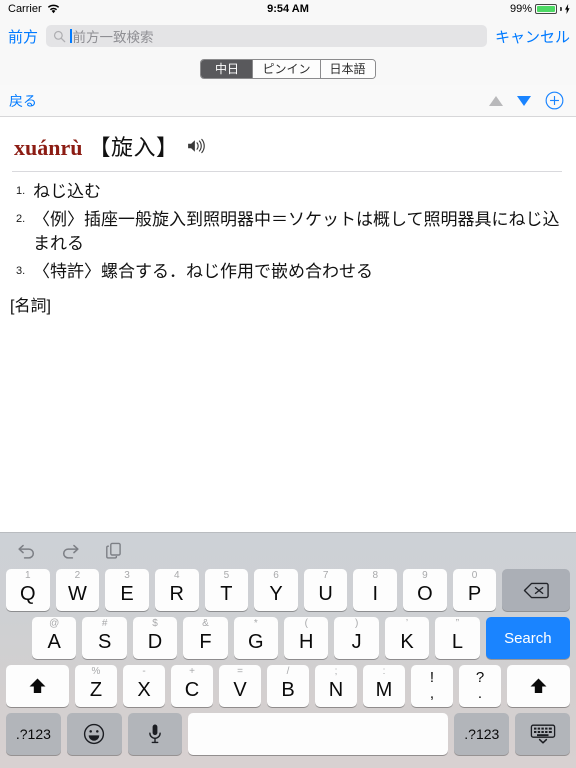 This screenshot has height=768, width=576. What do you see at coordinates (227, 68) in the screenshot?
I see `segment-chinese-japanese: 中日` at bounding box center [227, 68].